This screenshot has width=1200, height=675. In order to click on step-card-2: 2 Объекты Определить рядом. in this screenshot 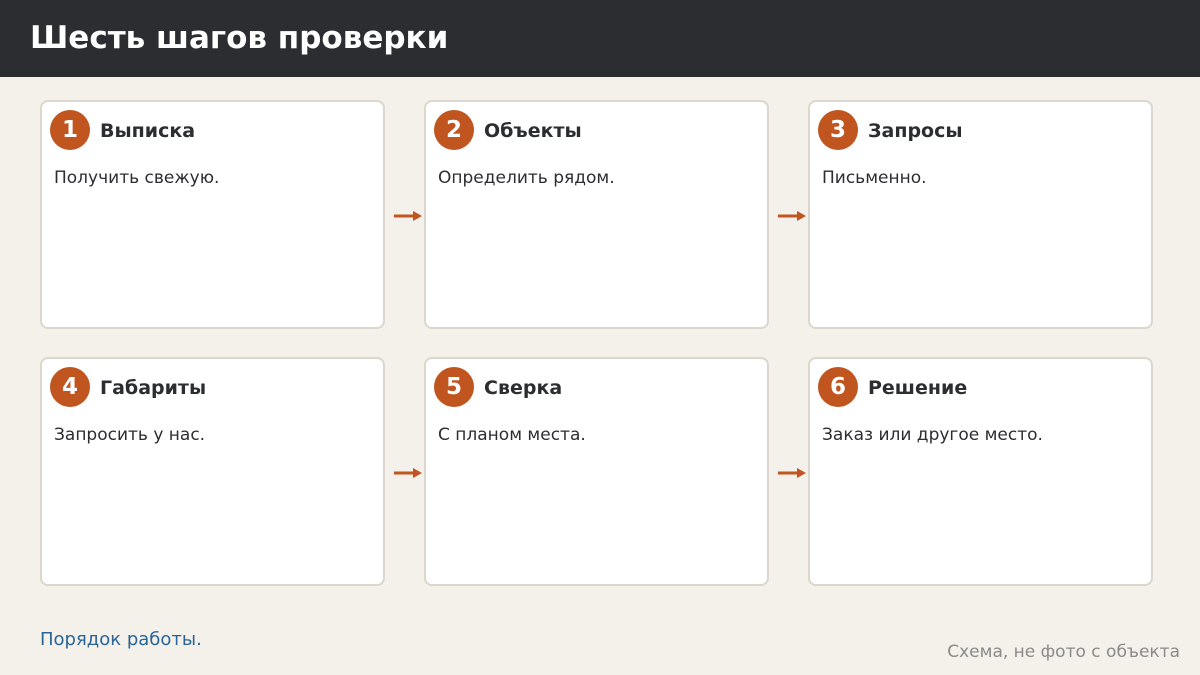, I will do `click(596, 214)`.